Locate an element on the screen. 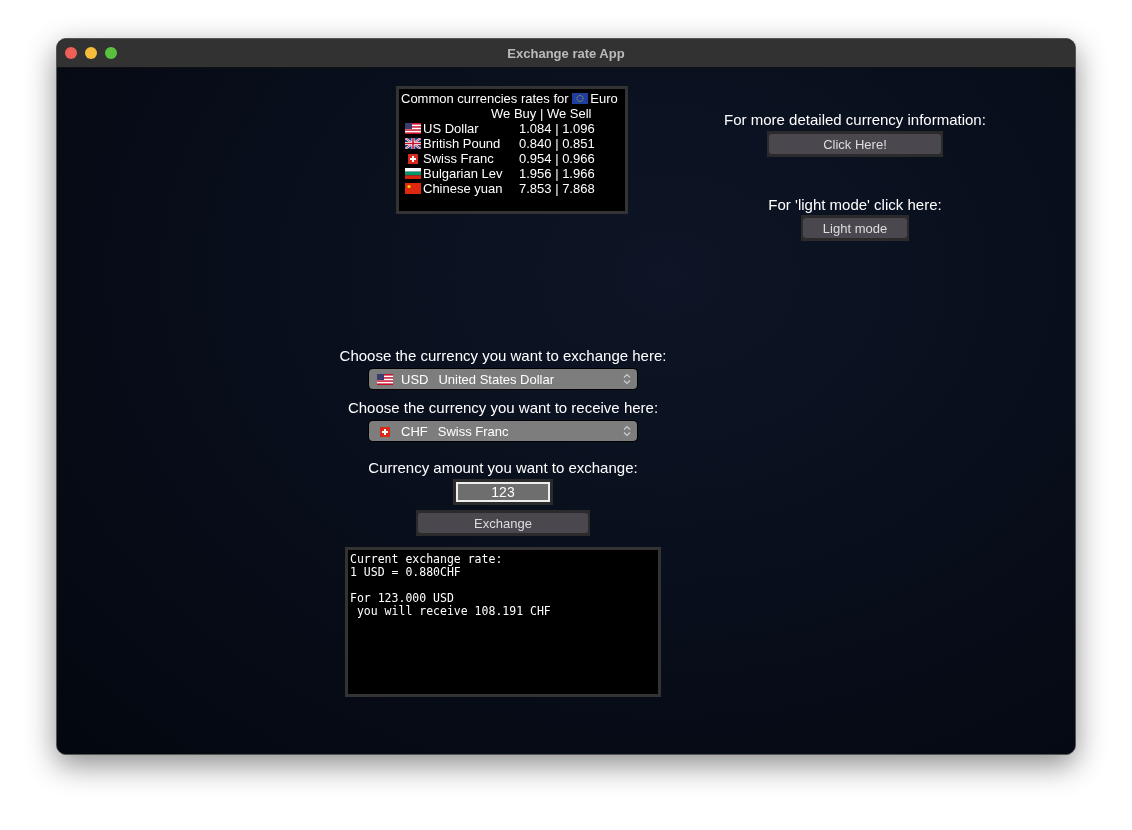 The height and width of the screenshot is (830, 1132). currency-dropdown: USD United States Dollar is located at coordinates (503, 379).